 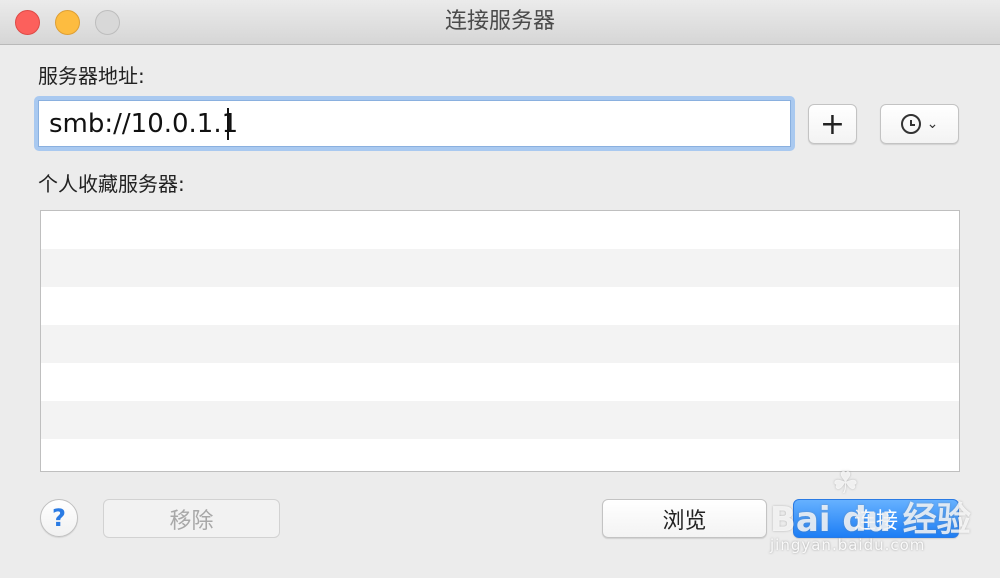 I want to click on watermark-url: jingyan.baidu.com, so click(x=848, y=545).